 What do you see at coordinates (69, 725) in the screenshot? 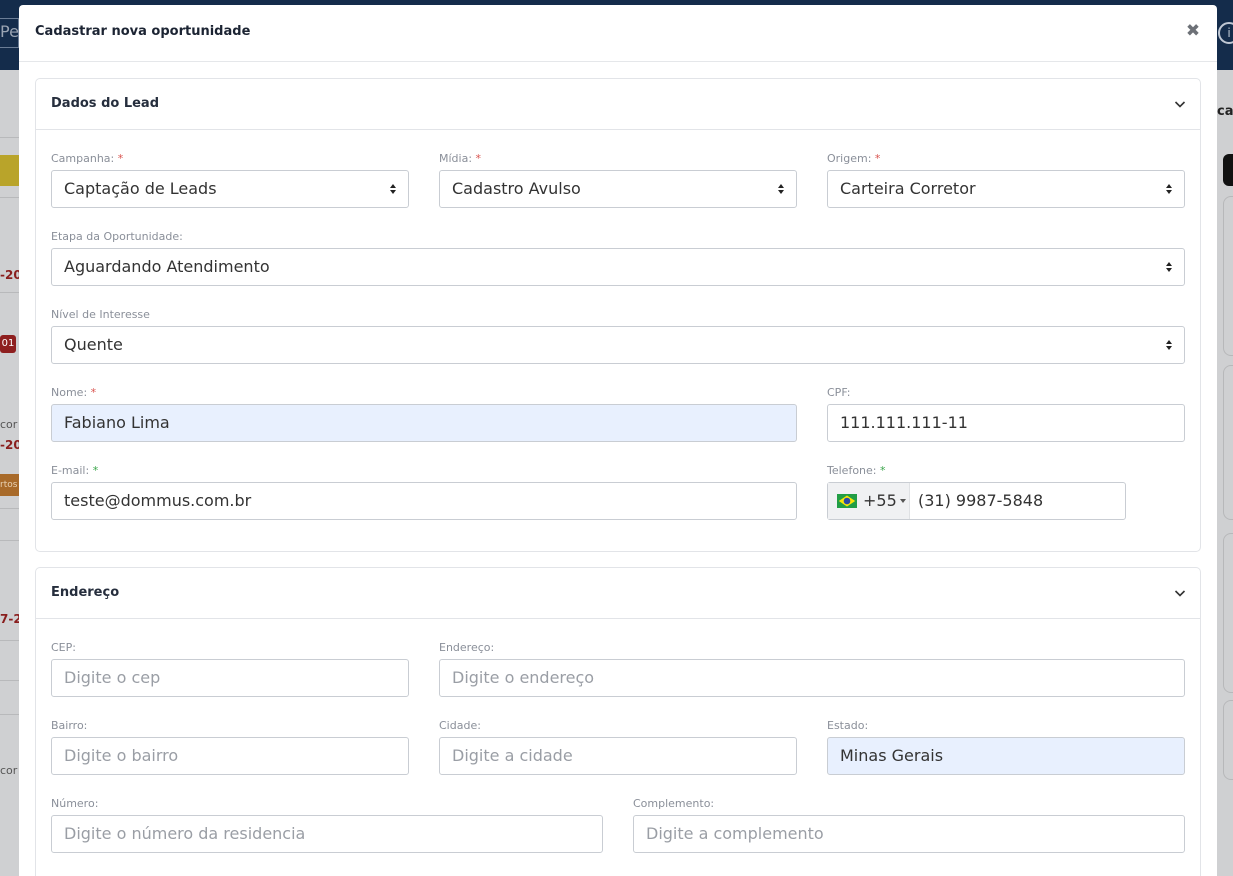
I see `district-label: Bairro:` at bounding box center [69, 725].